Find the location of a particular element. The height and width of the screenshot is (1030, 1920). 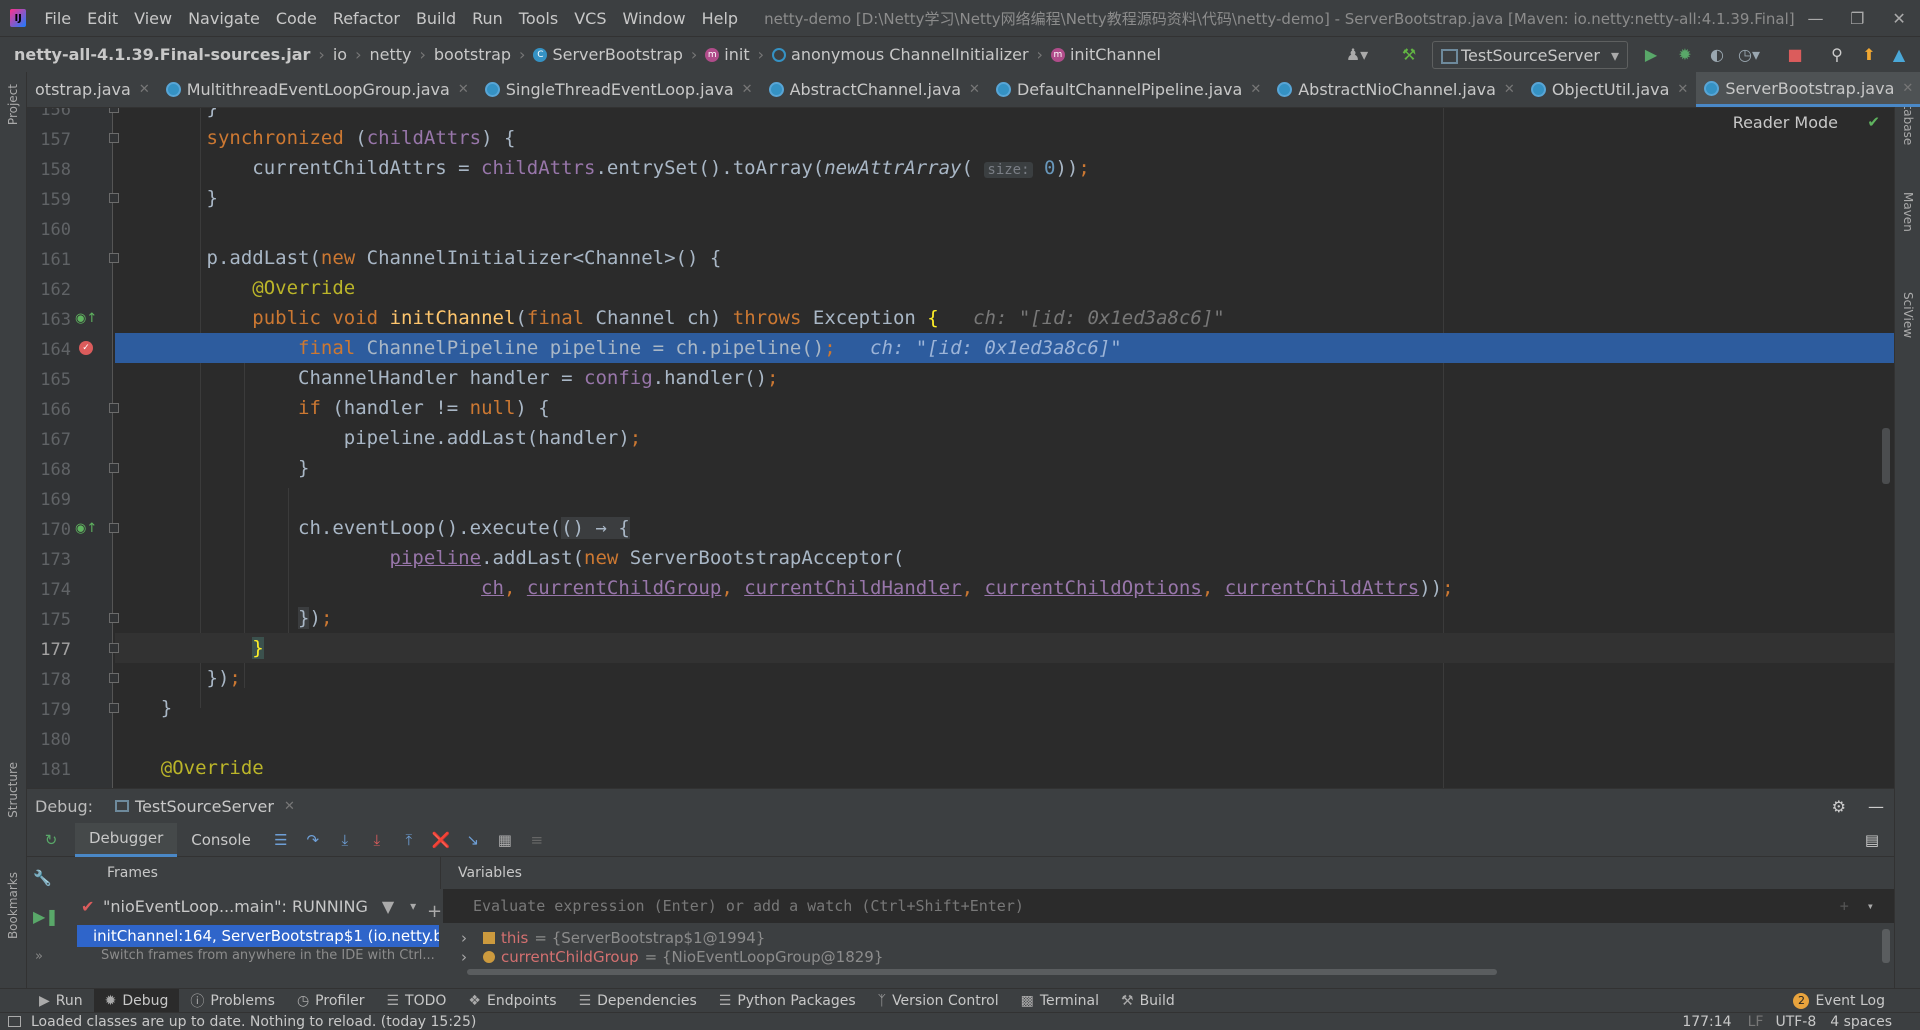

drop-frame-icon: ❌ is located at coordinates (441, 840).